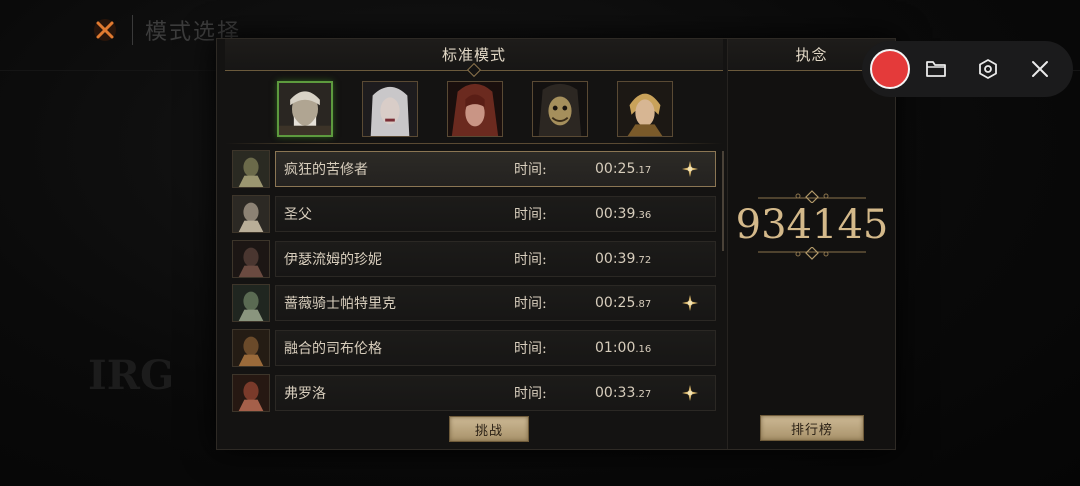  What do you see at coordinates (305, 393) in the screenshot?
I see `boss-name: 弗罗洛` at bounding box center [305, 393].